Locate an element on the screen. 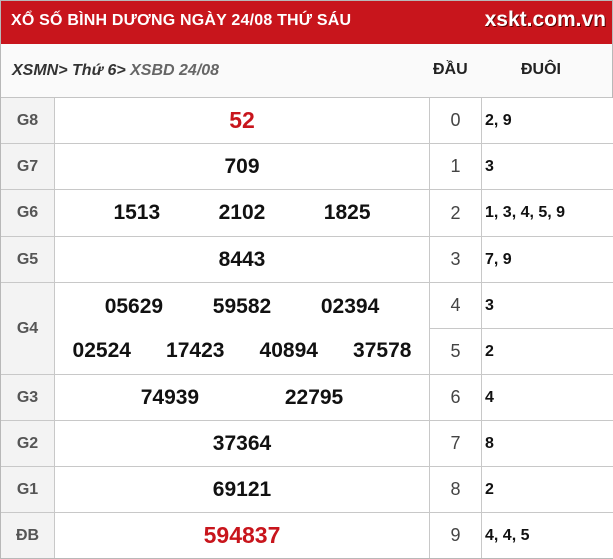  breadcrumb: XSMN> Thứ 6> XSBD 24/08 is located at coordinates (115, 71).